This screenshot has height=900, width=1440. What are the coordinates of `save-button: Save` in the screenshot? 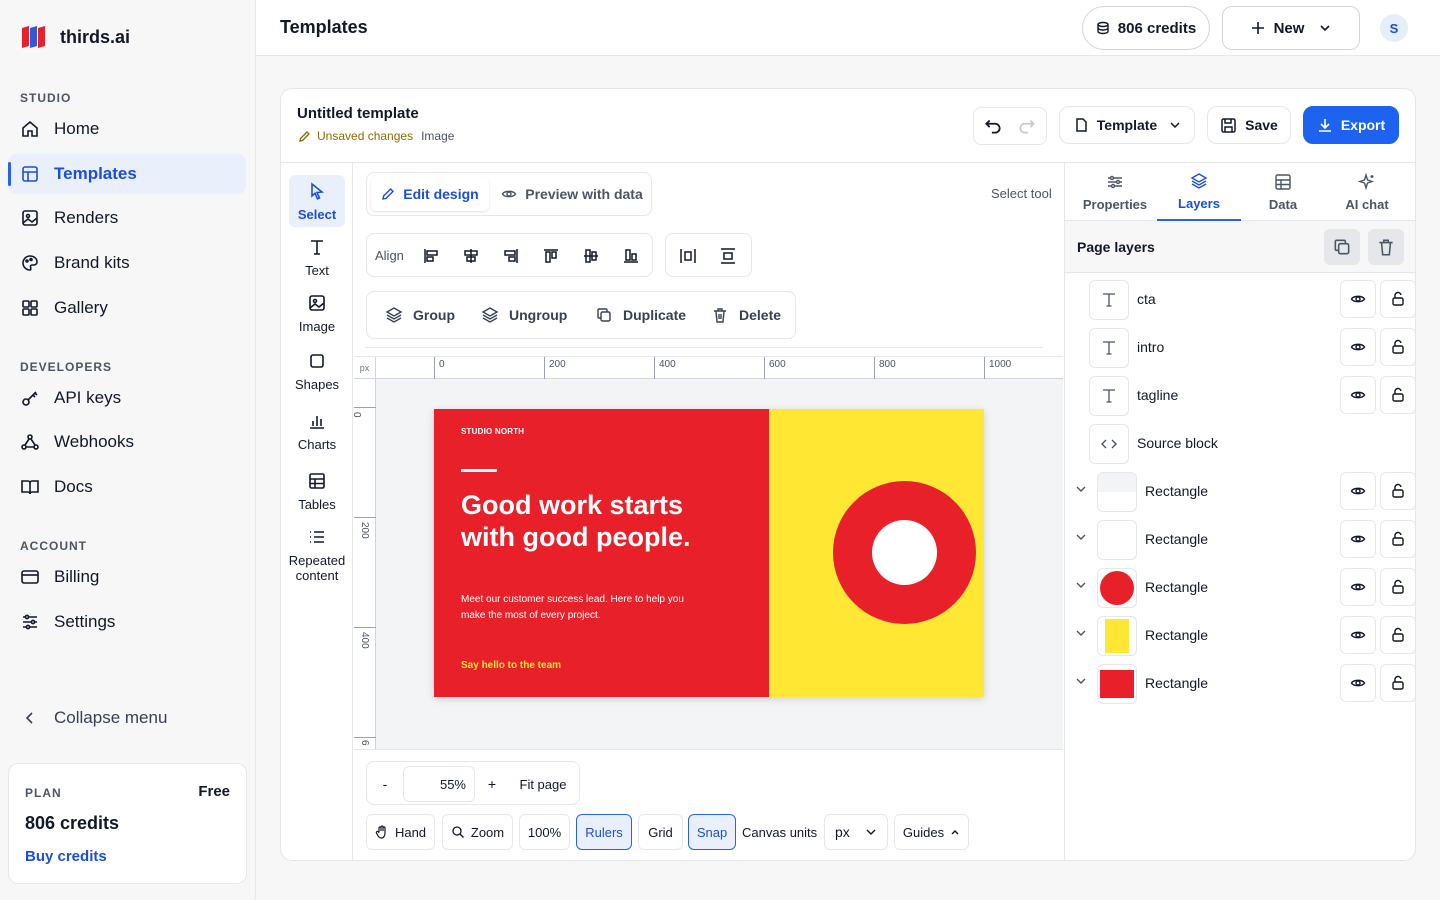 It's located at (1249, 125).